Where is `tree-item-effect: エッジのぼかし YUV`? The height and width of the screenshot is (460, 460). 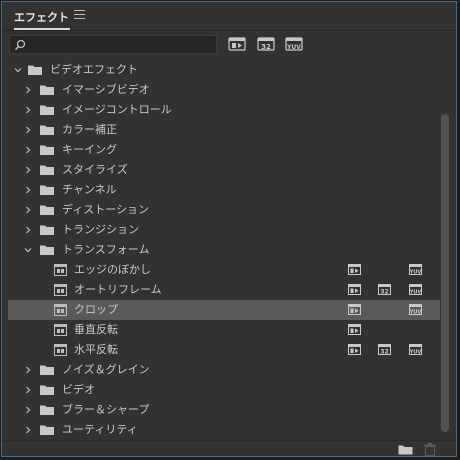
tree-item-effect: エッジのぼかし YUV is located at coordinates (224, 270).